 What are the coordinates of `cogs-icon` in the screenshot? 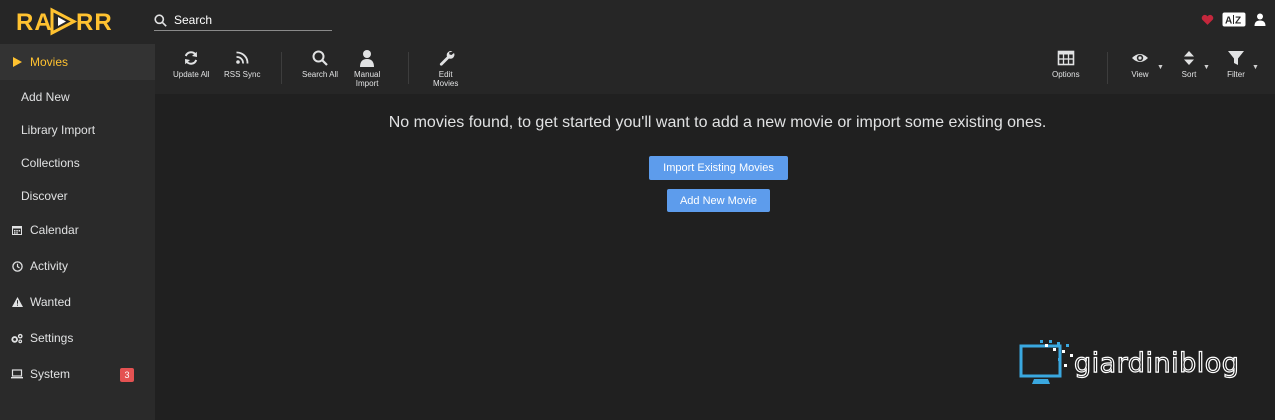 It's located at (17, 338).